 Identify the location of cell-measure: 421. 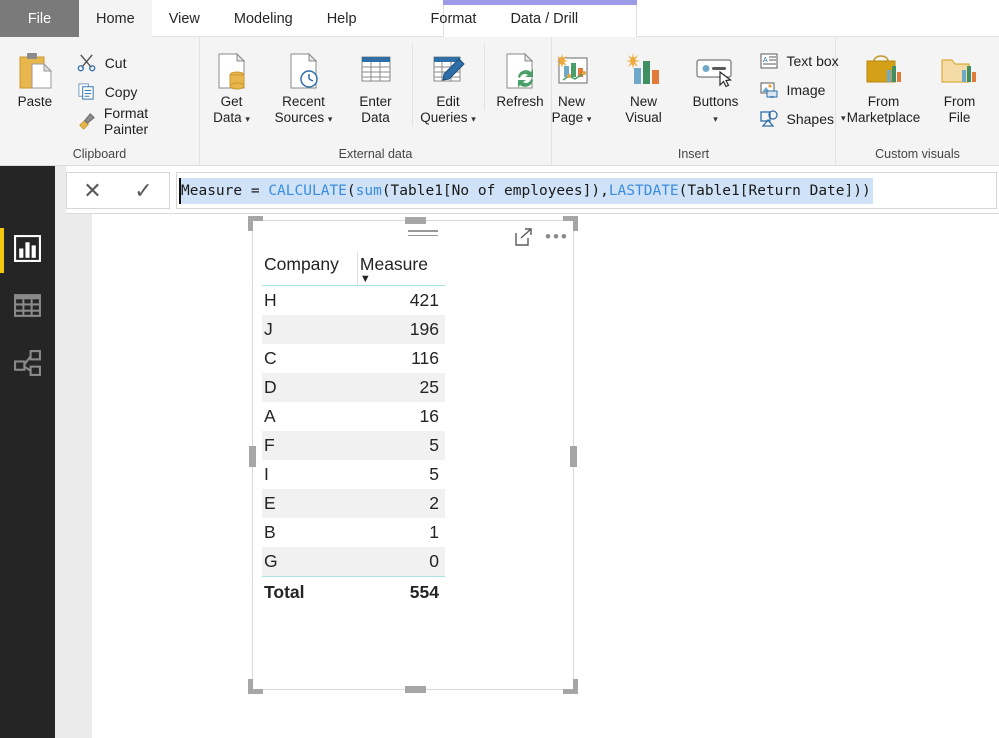
(424, 300).